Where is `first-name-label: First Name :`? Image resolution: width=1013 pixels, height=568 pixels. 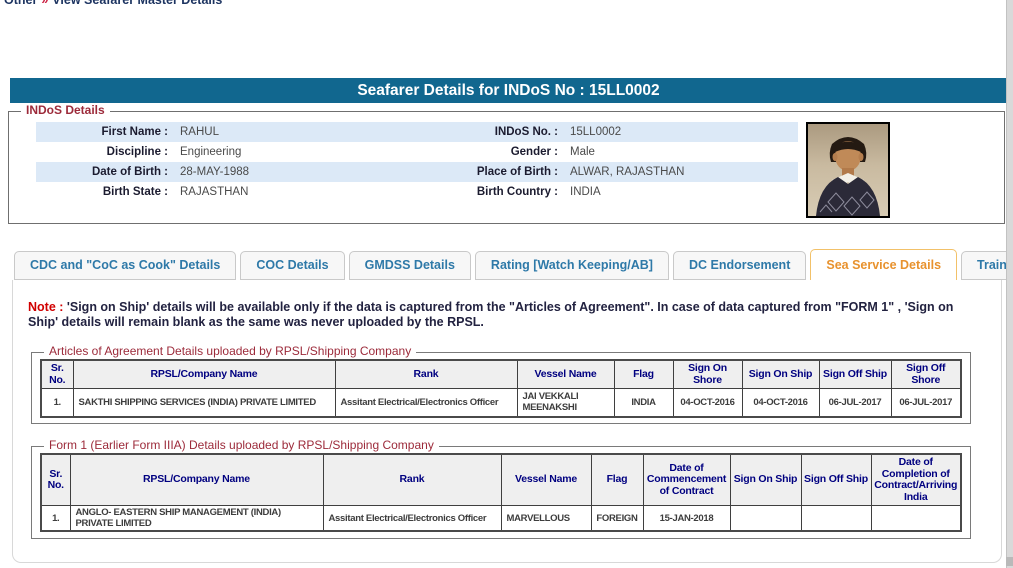 first-name-label: First Name : is located at coordinates (134, 132).